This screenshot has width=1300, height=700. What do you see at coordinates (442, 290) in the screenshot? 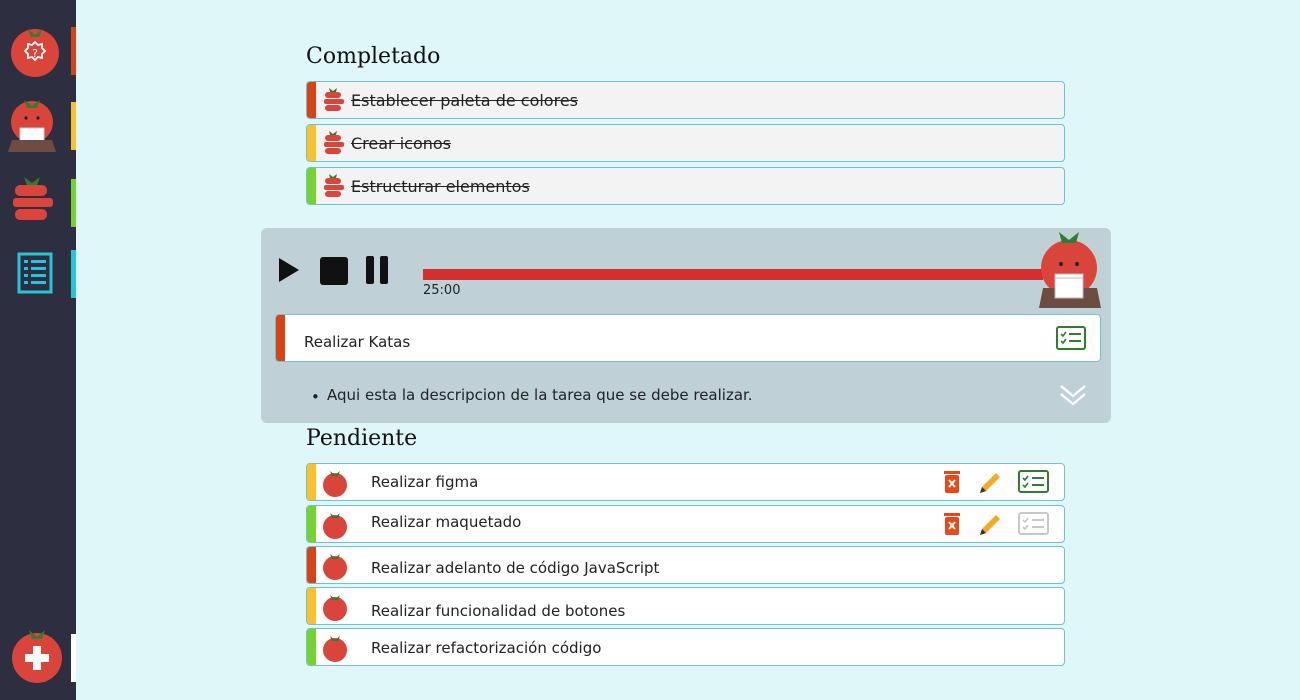
I see `timer-display: 25:00` at bounding box center [442, 290].